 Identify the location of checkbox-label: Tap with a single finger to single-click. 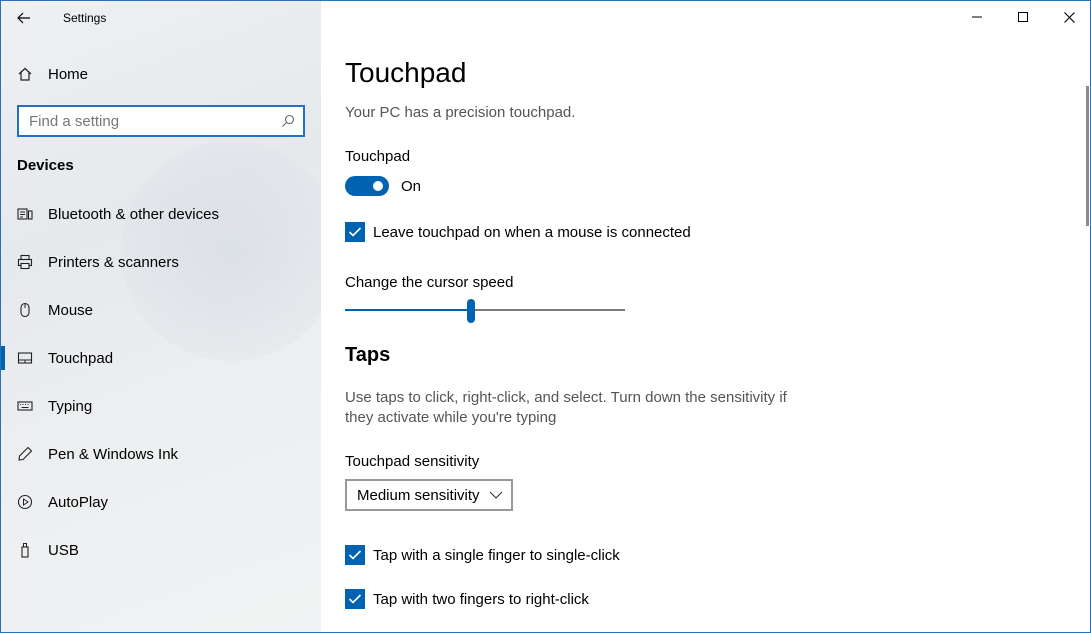
(496, 555).